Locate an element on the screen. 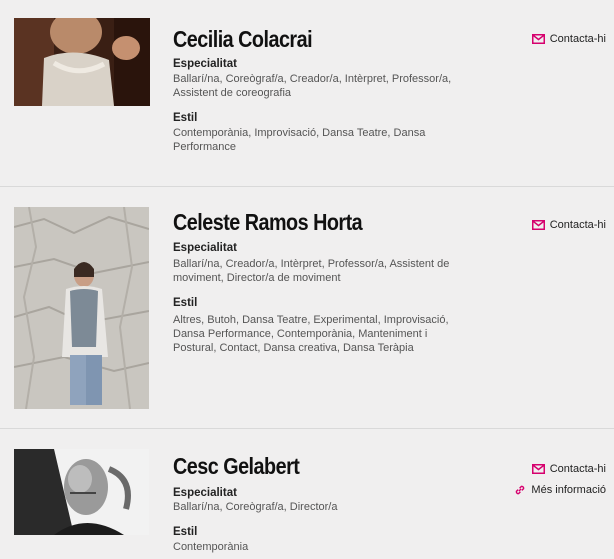 The image size is (614, 559). style-value: Contemporània is located at coordinates (211, 547).